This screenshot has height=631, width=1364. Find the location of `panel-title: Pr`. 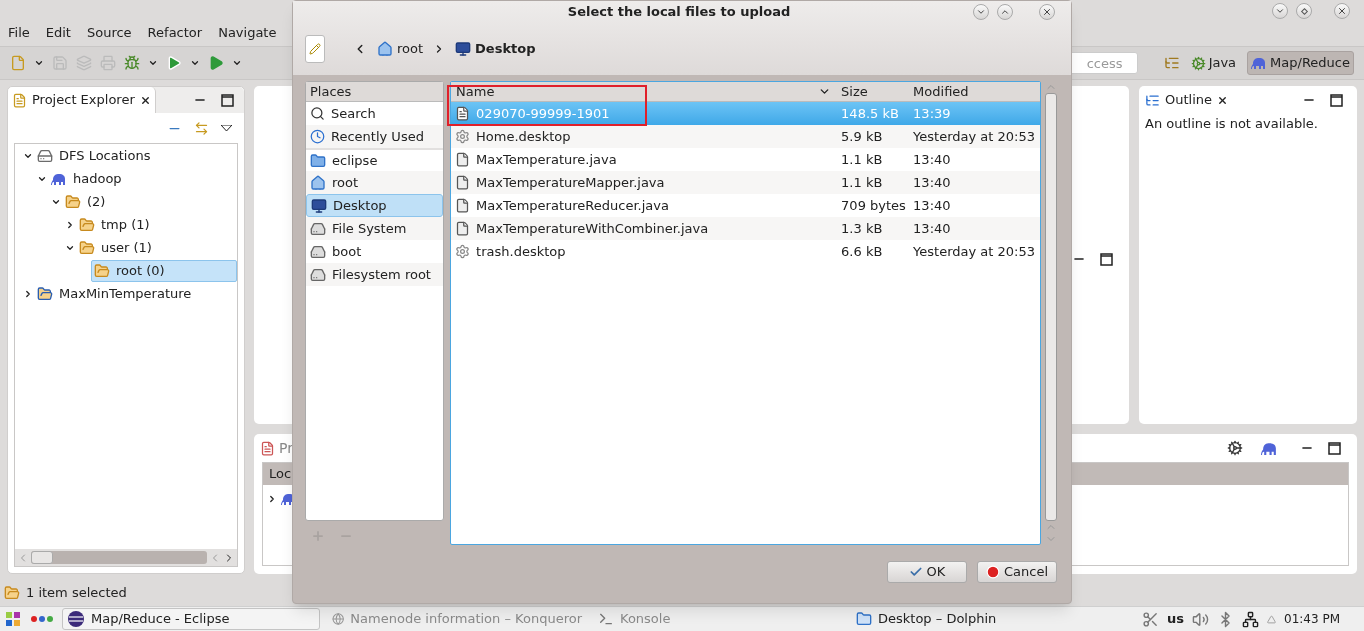

panel-title: Pr is located at coordinates (286, 448).